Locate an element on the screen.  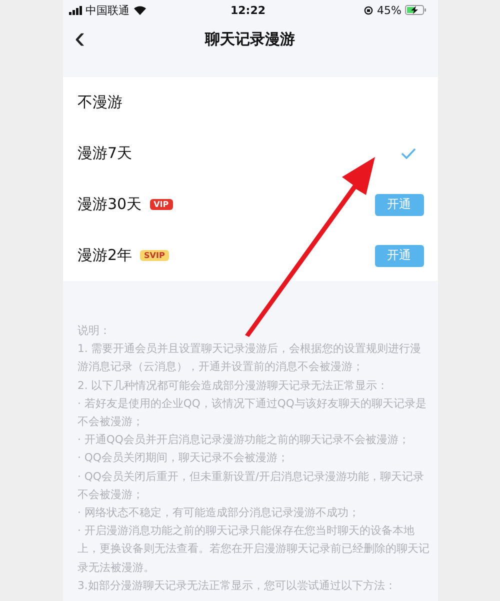
note-text: · 网络状态不稳定，有可能造成部分消息记录漫游不成功； is located at coordinates (219, 513).